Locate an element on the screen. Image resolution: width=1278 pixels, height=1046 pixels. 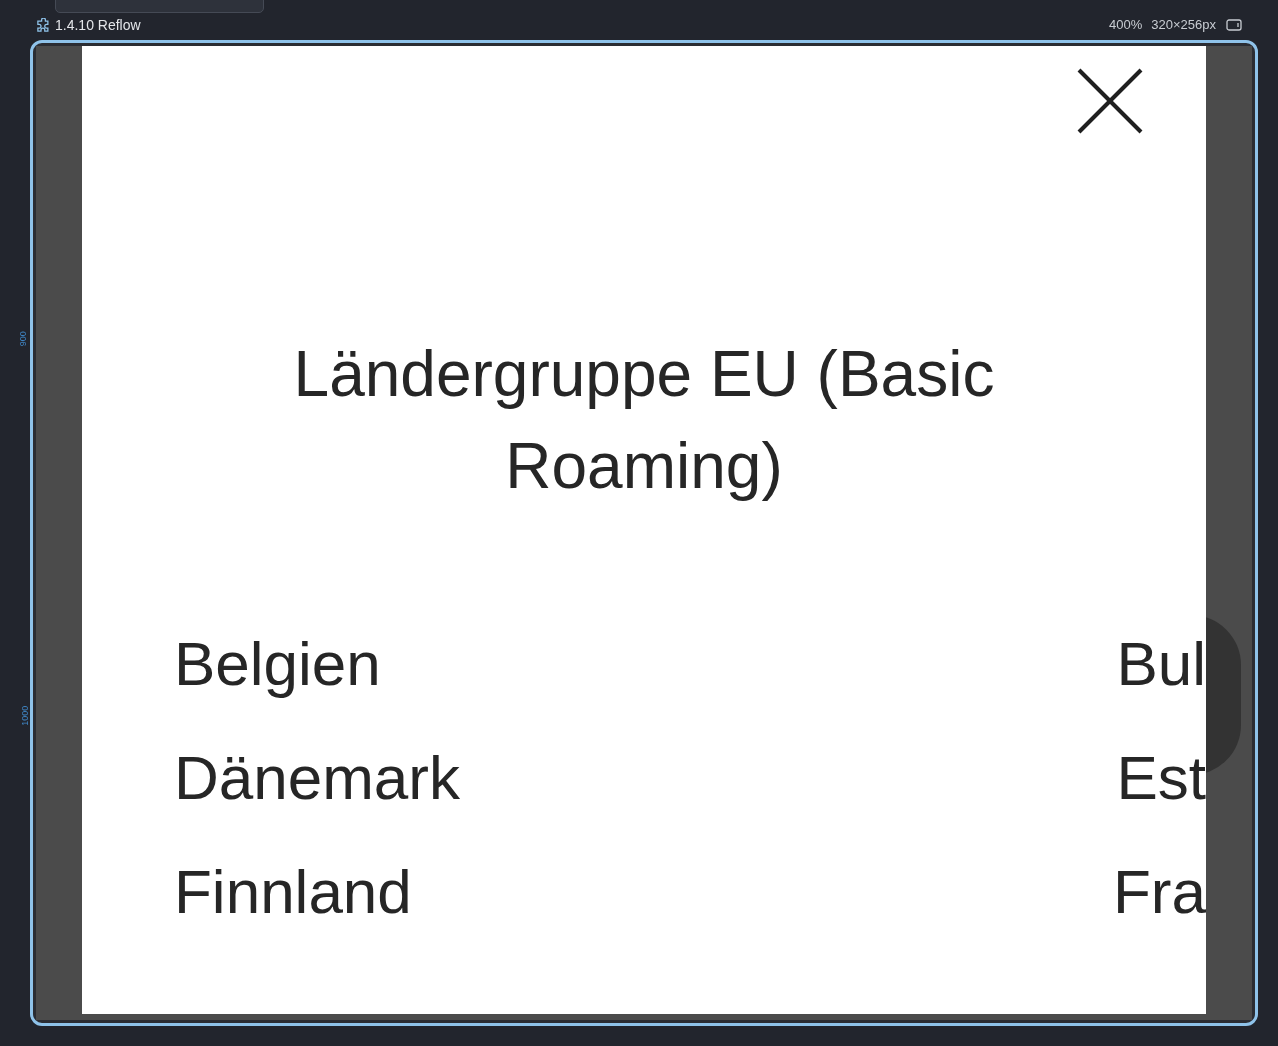
viewport-size: 320×256px is located at coordinates (1183, 25).